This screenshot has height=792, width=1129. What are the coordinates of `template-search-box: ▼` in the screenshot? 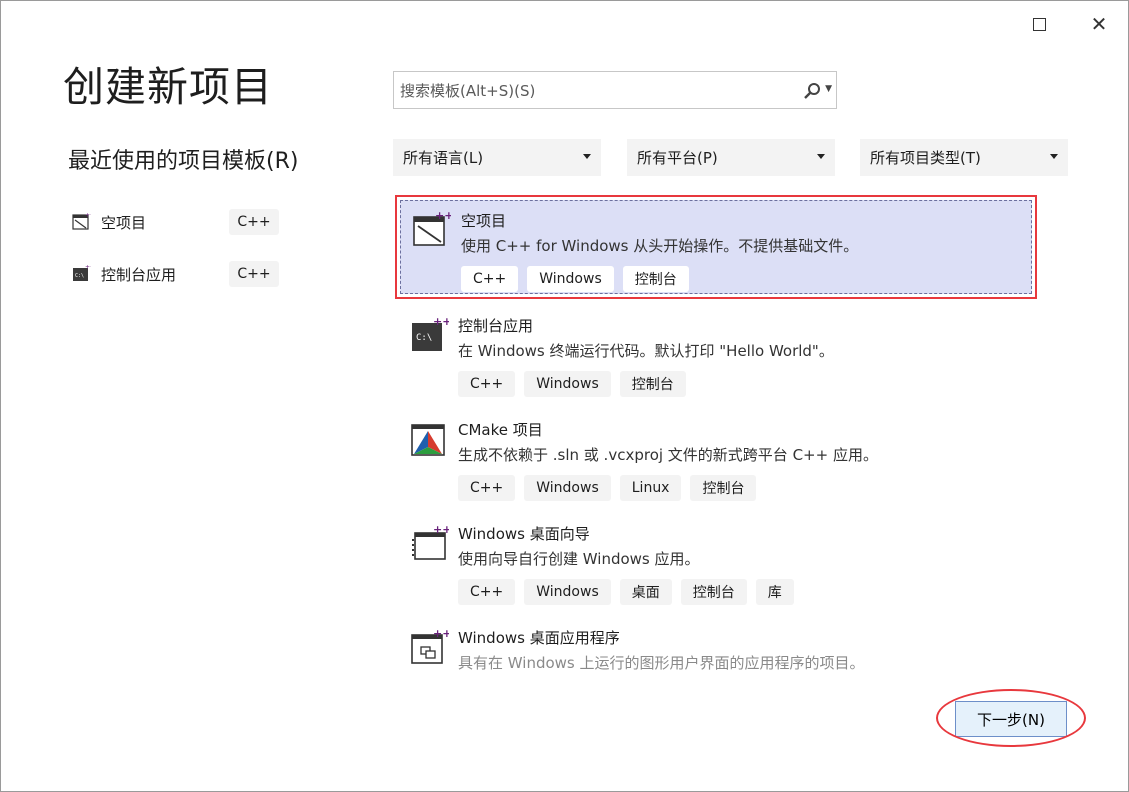 It's located at (615, 90).